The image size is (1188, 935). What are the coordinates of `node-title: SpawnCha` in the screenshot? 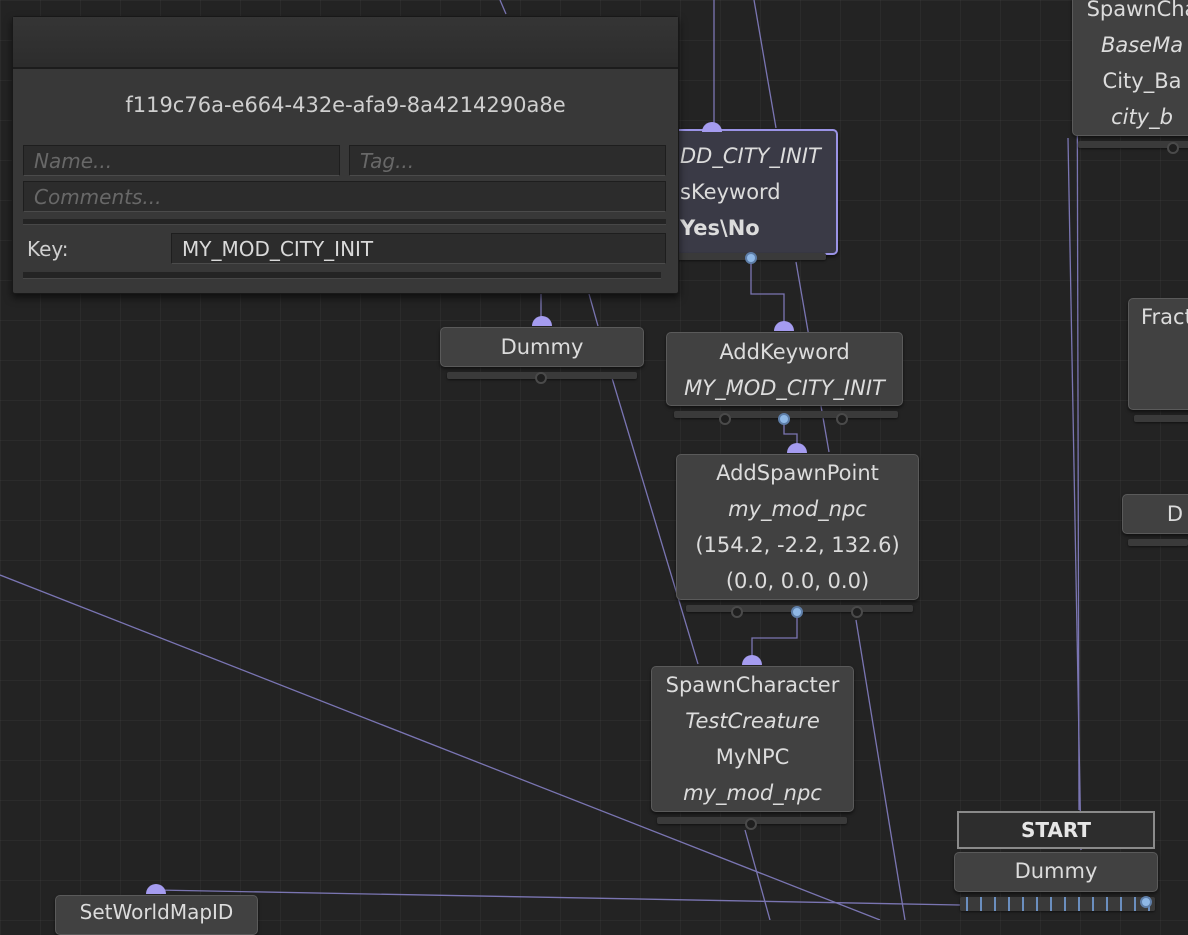 It's located at (1137, 10).